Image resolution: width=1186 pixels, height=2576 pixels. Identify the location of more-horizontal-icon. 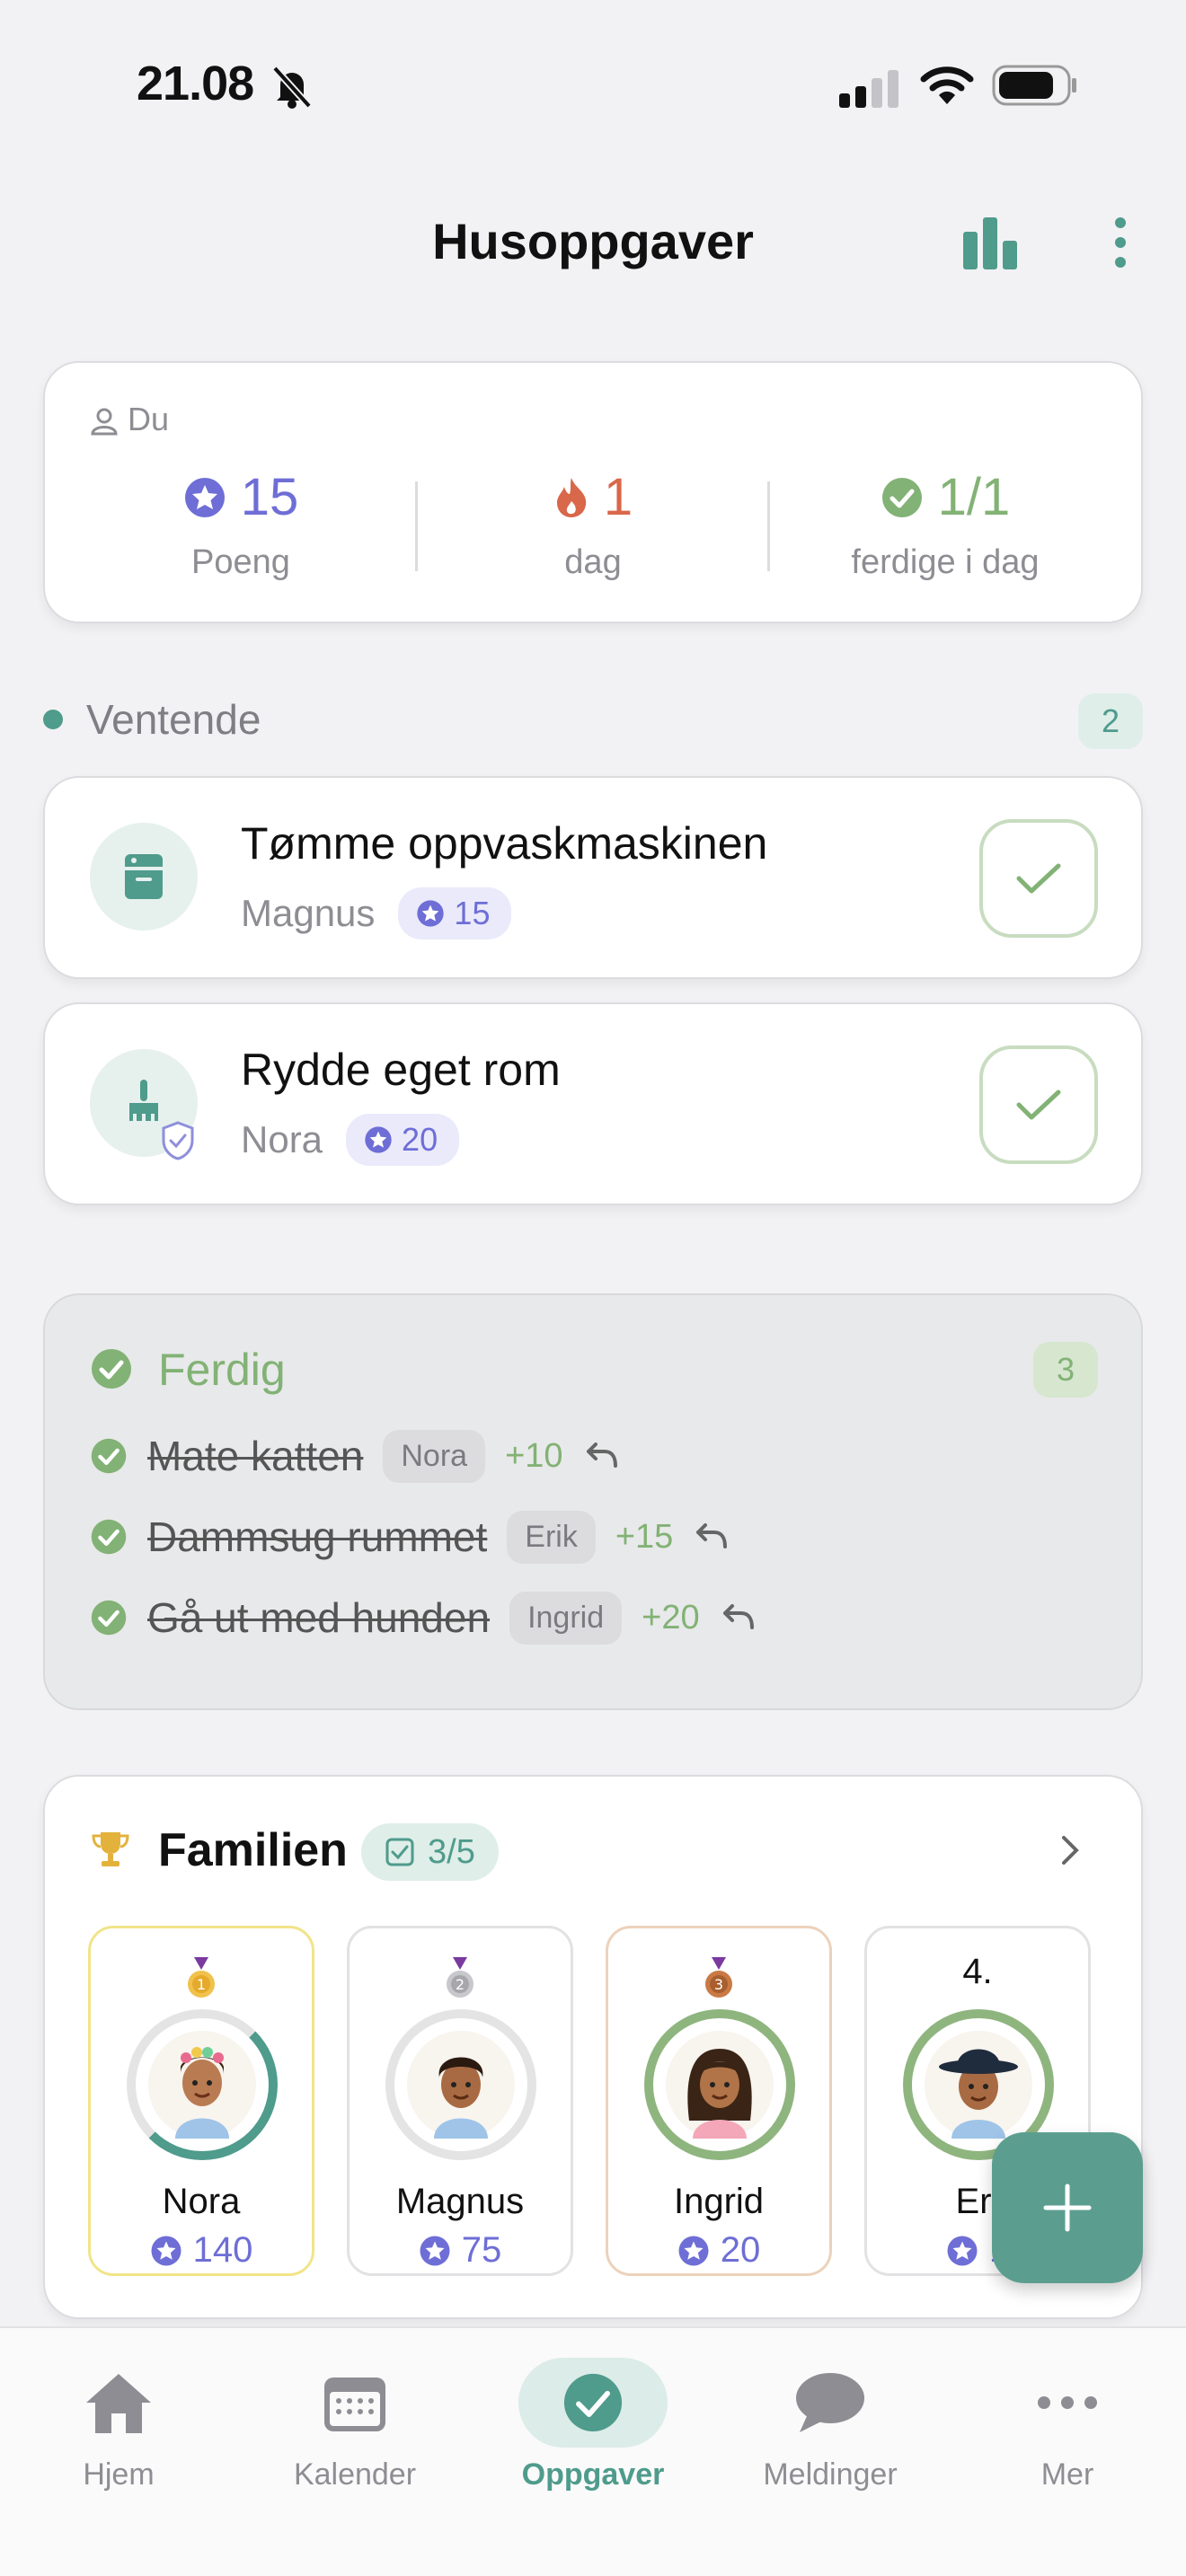
(1067, 2402).